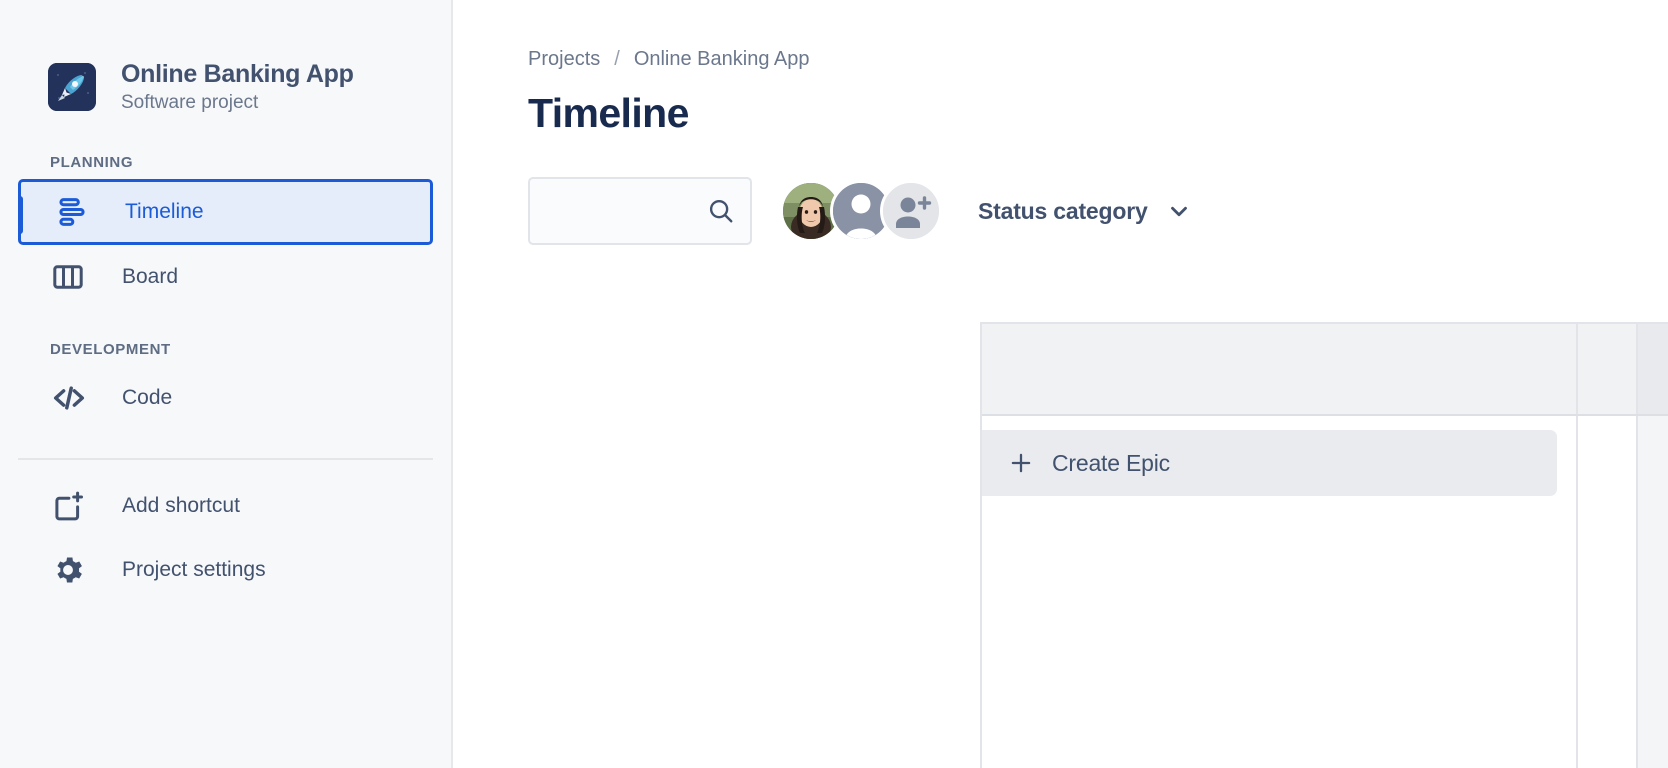  Describe the element at coordinates (147, 397) in the screenshot. I see `sidebar-item-label-code: Code` at that location.